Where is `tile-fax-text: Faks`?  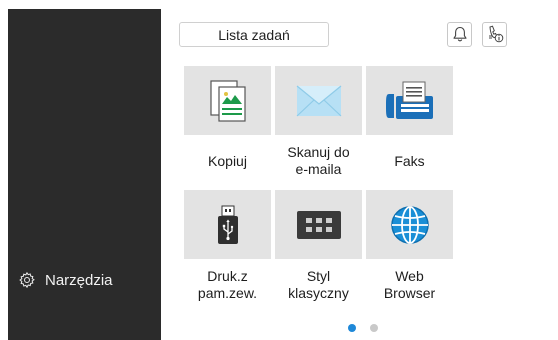
tile-fax-text: Faks is located at coordinates (409, 160).